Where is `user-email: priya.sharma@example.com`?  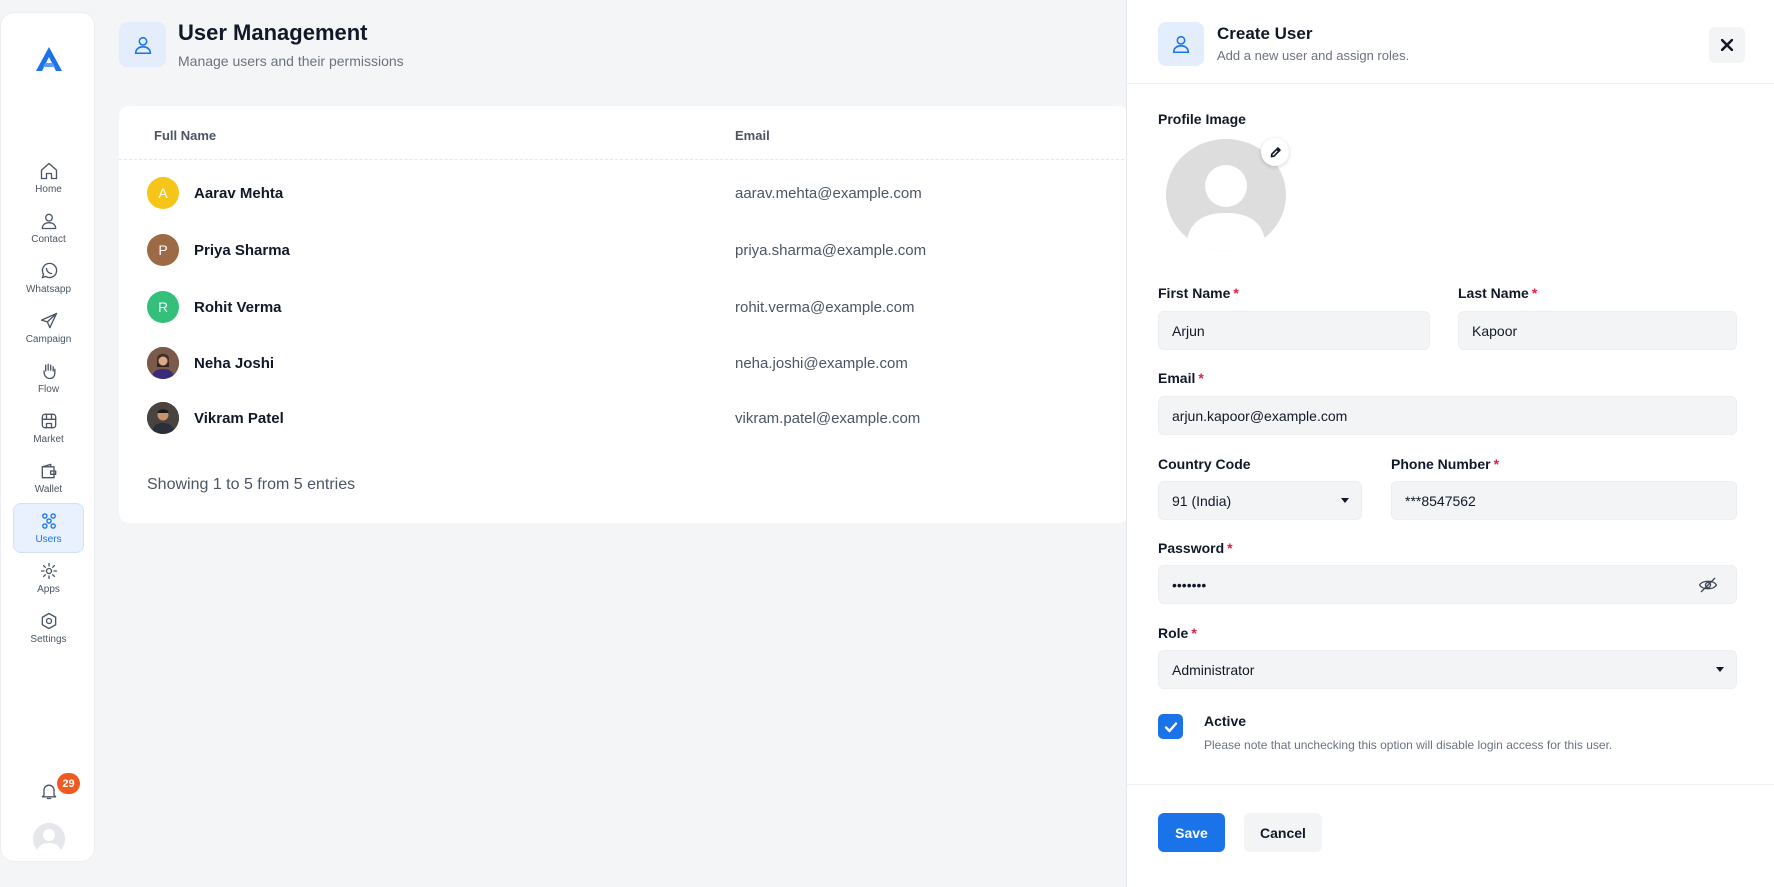
user-email: priya.sharma@example.com is located at coordinates (831, 250).